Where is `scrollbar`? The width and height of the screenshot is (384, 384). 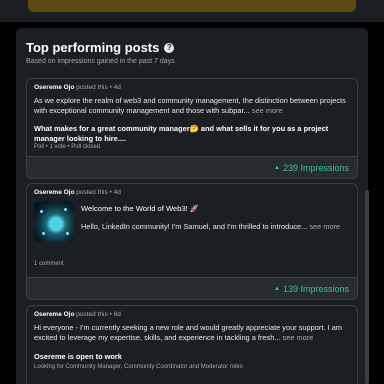 scrollbar is located at coordinates (367, 287).